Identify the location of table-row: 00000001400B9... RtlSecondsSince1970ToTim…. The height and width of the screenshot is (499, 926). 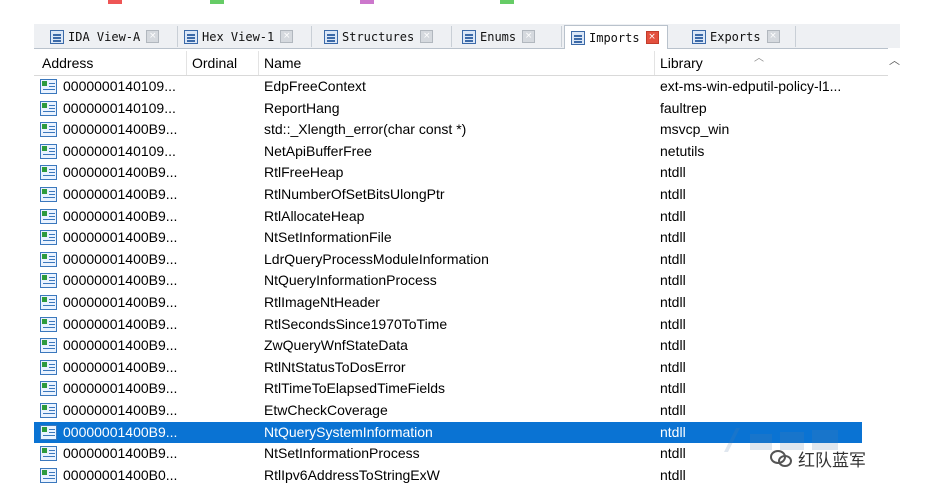
(448, 325).